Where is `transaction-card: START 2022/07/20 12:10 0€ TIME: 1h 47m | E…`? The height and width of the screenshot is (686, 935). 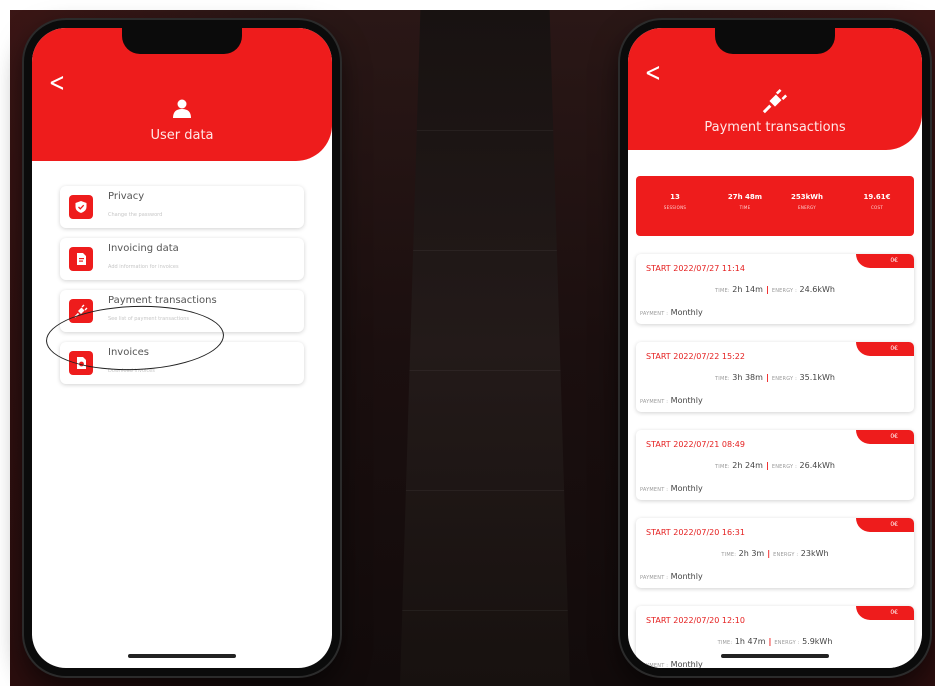
transaction-card: START 2022/07/20 12:10 0€ TIME: 1h 47m | E… is located at coordinates (775, 637).